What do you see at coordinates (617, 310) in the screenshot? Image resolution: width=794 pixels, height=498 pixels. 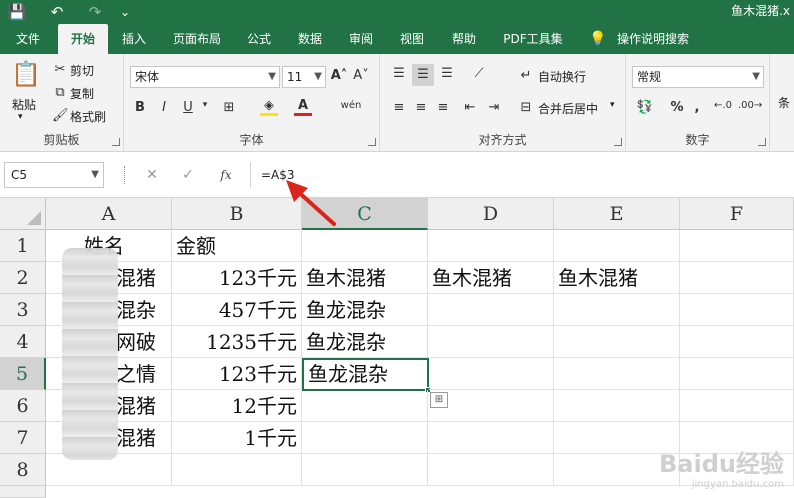 I see `cell-e3` at bounding box center [617, 310].